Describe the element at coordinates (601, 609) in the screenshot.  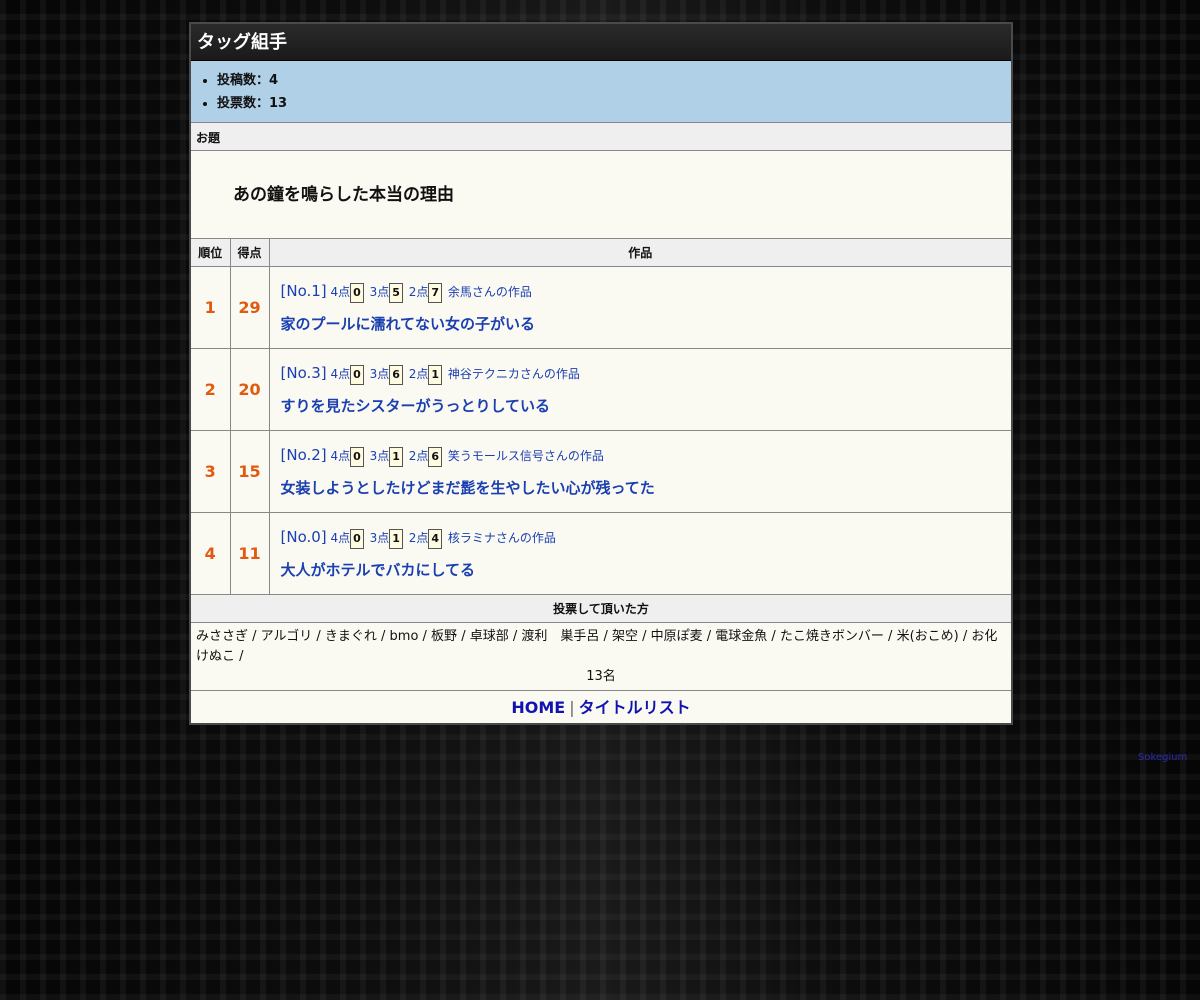
I see `voters-heading: 投票して頂いた方` at that location.